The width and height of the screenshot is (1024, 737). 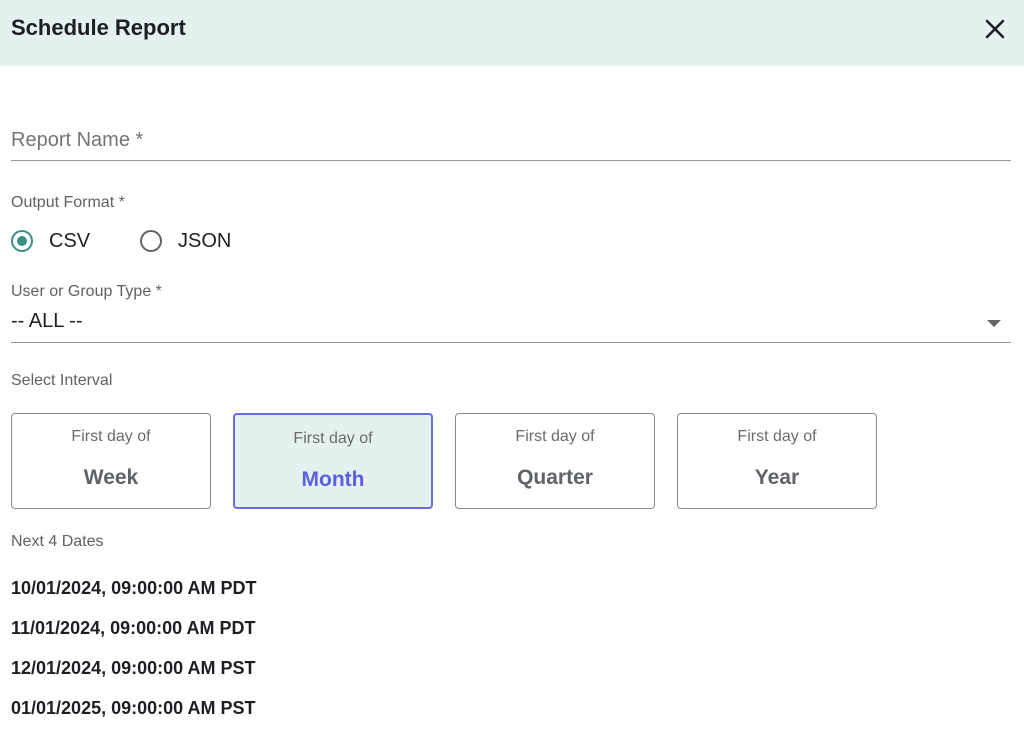 I want to click on interval-name: Month, so click(x=333, y=479).